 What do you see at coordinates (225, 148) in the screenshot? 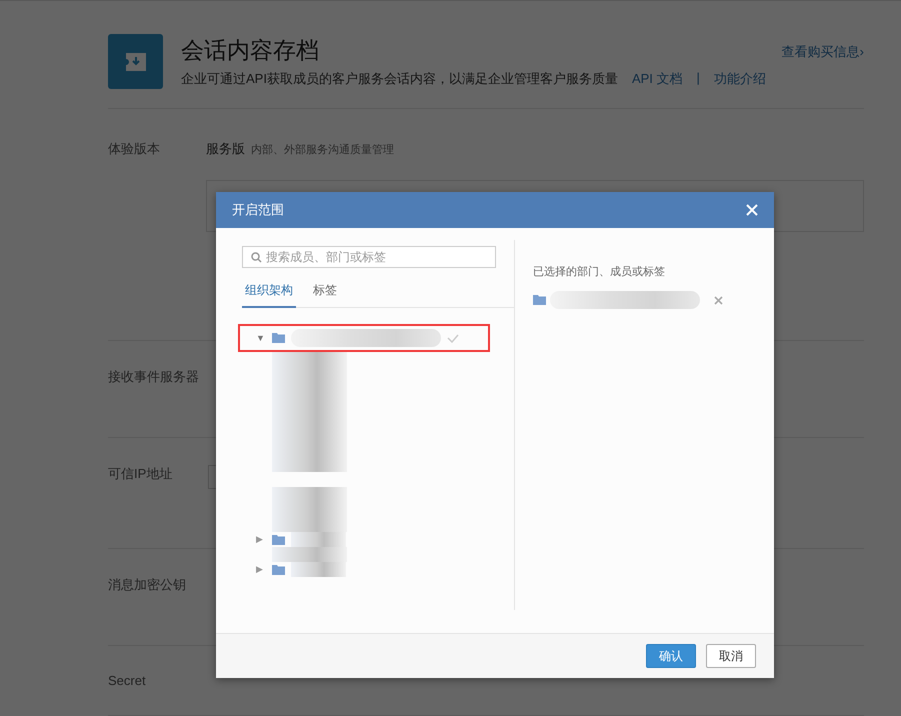
I see `edition-name: 服务版` at bounding box center [225, 148].